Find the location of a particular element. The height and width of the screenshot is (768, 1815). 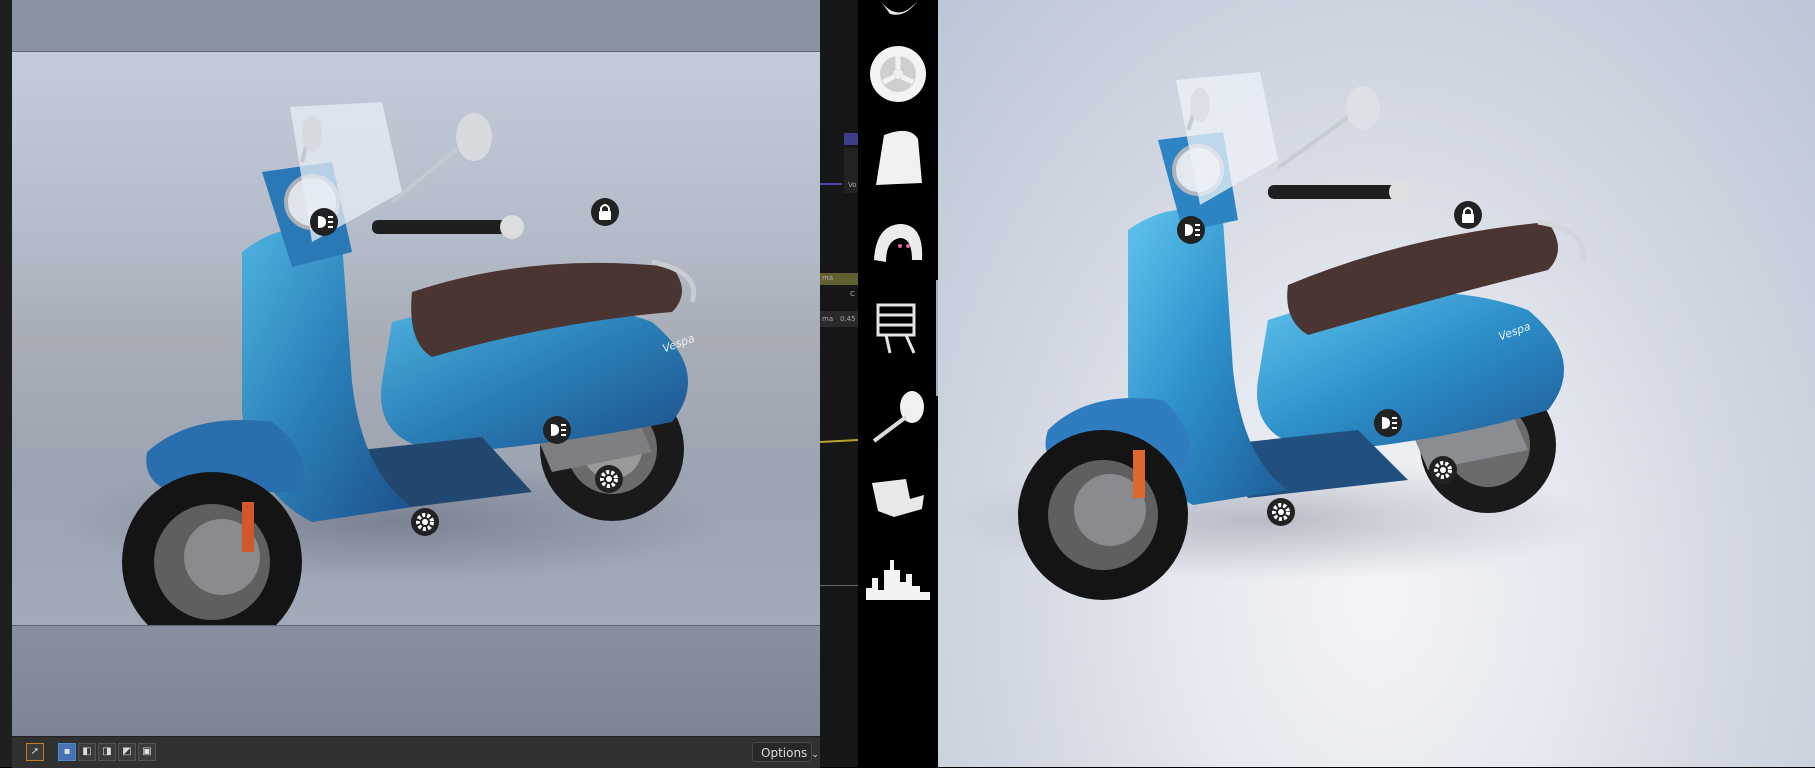

options-label: Options is located at coordinates (784, 753).